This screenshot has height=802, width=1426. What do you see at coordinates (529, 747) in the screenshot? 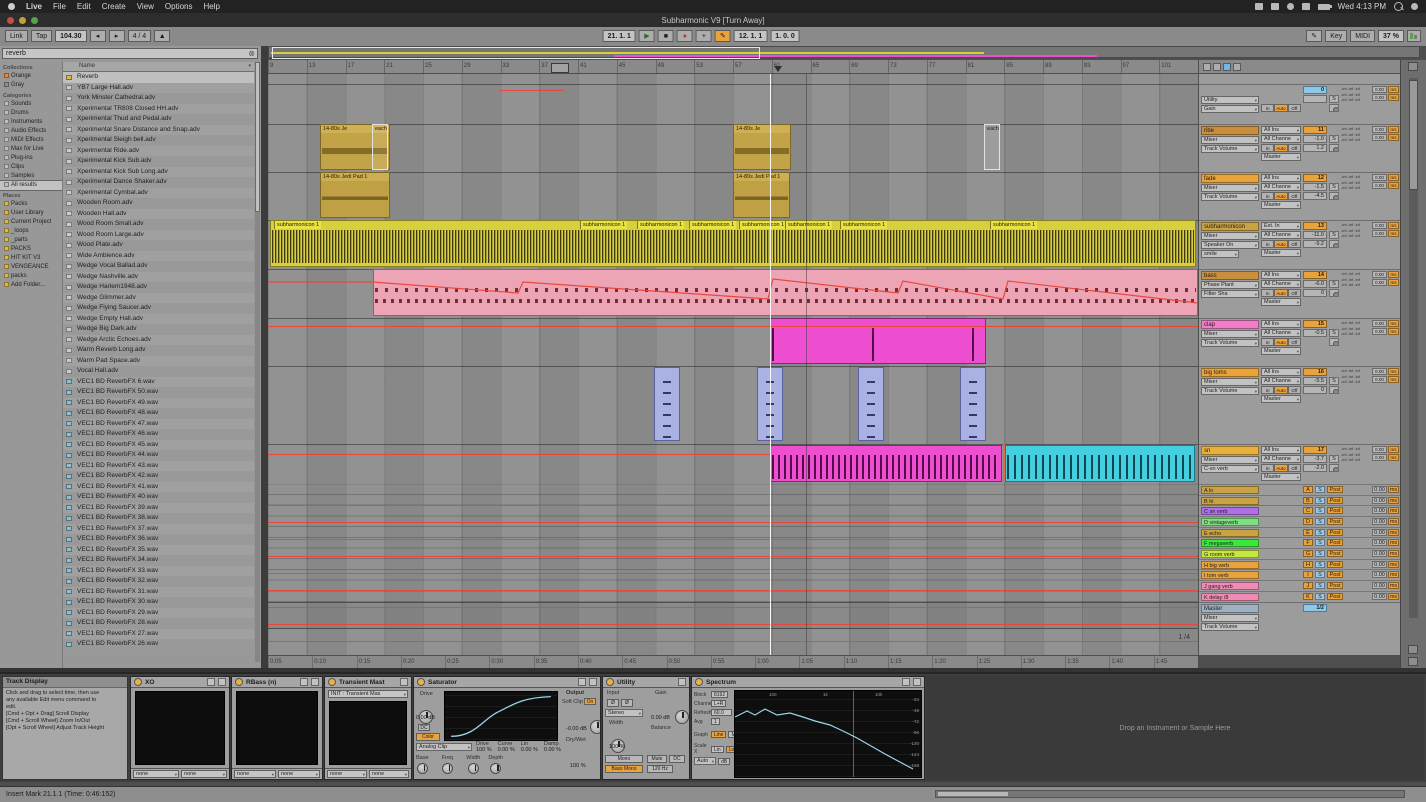
I see `saturator-stat: Lin 0.00 %` at bounding box center [529, 747].